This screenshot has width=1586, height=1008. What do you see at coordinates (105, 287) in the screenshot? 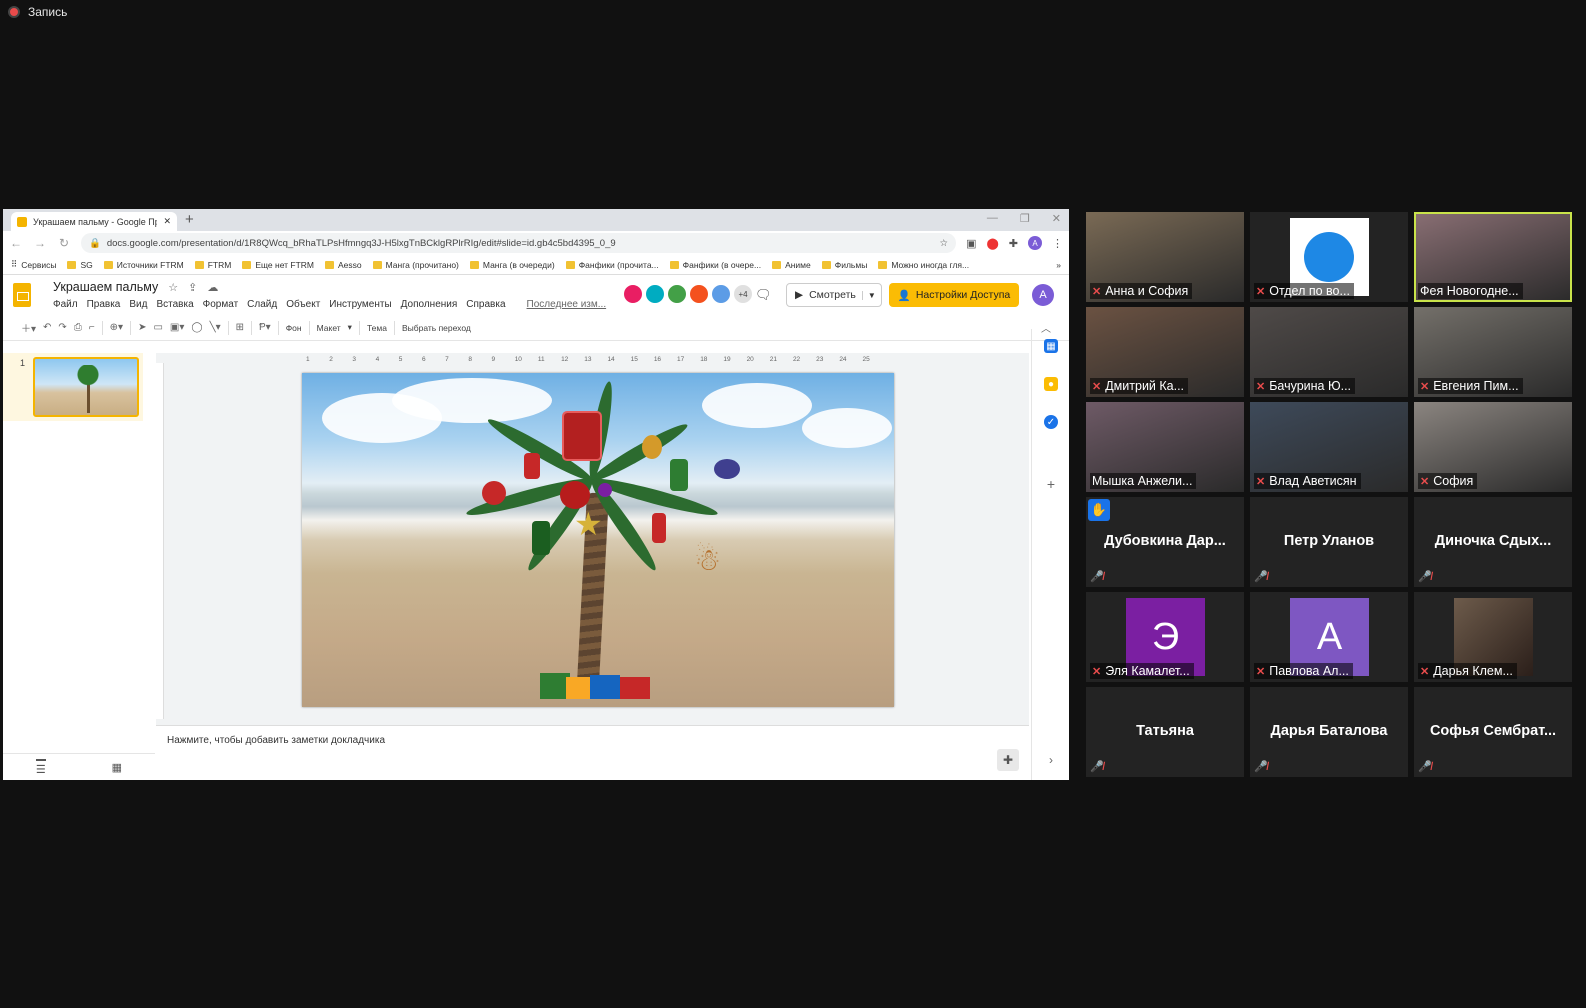
I see `doc-title: Украшаем пальму` at bounding box center [105, 287].